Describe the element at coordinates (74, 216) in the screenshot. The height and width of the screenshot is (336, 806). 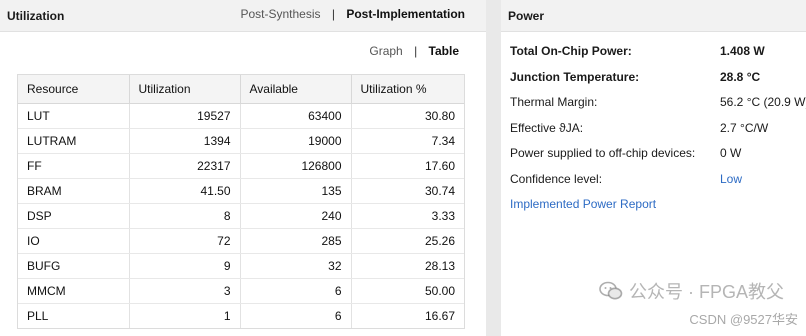
I see `cell-resource: DSP` at that location.